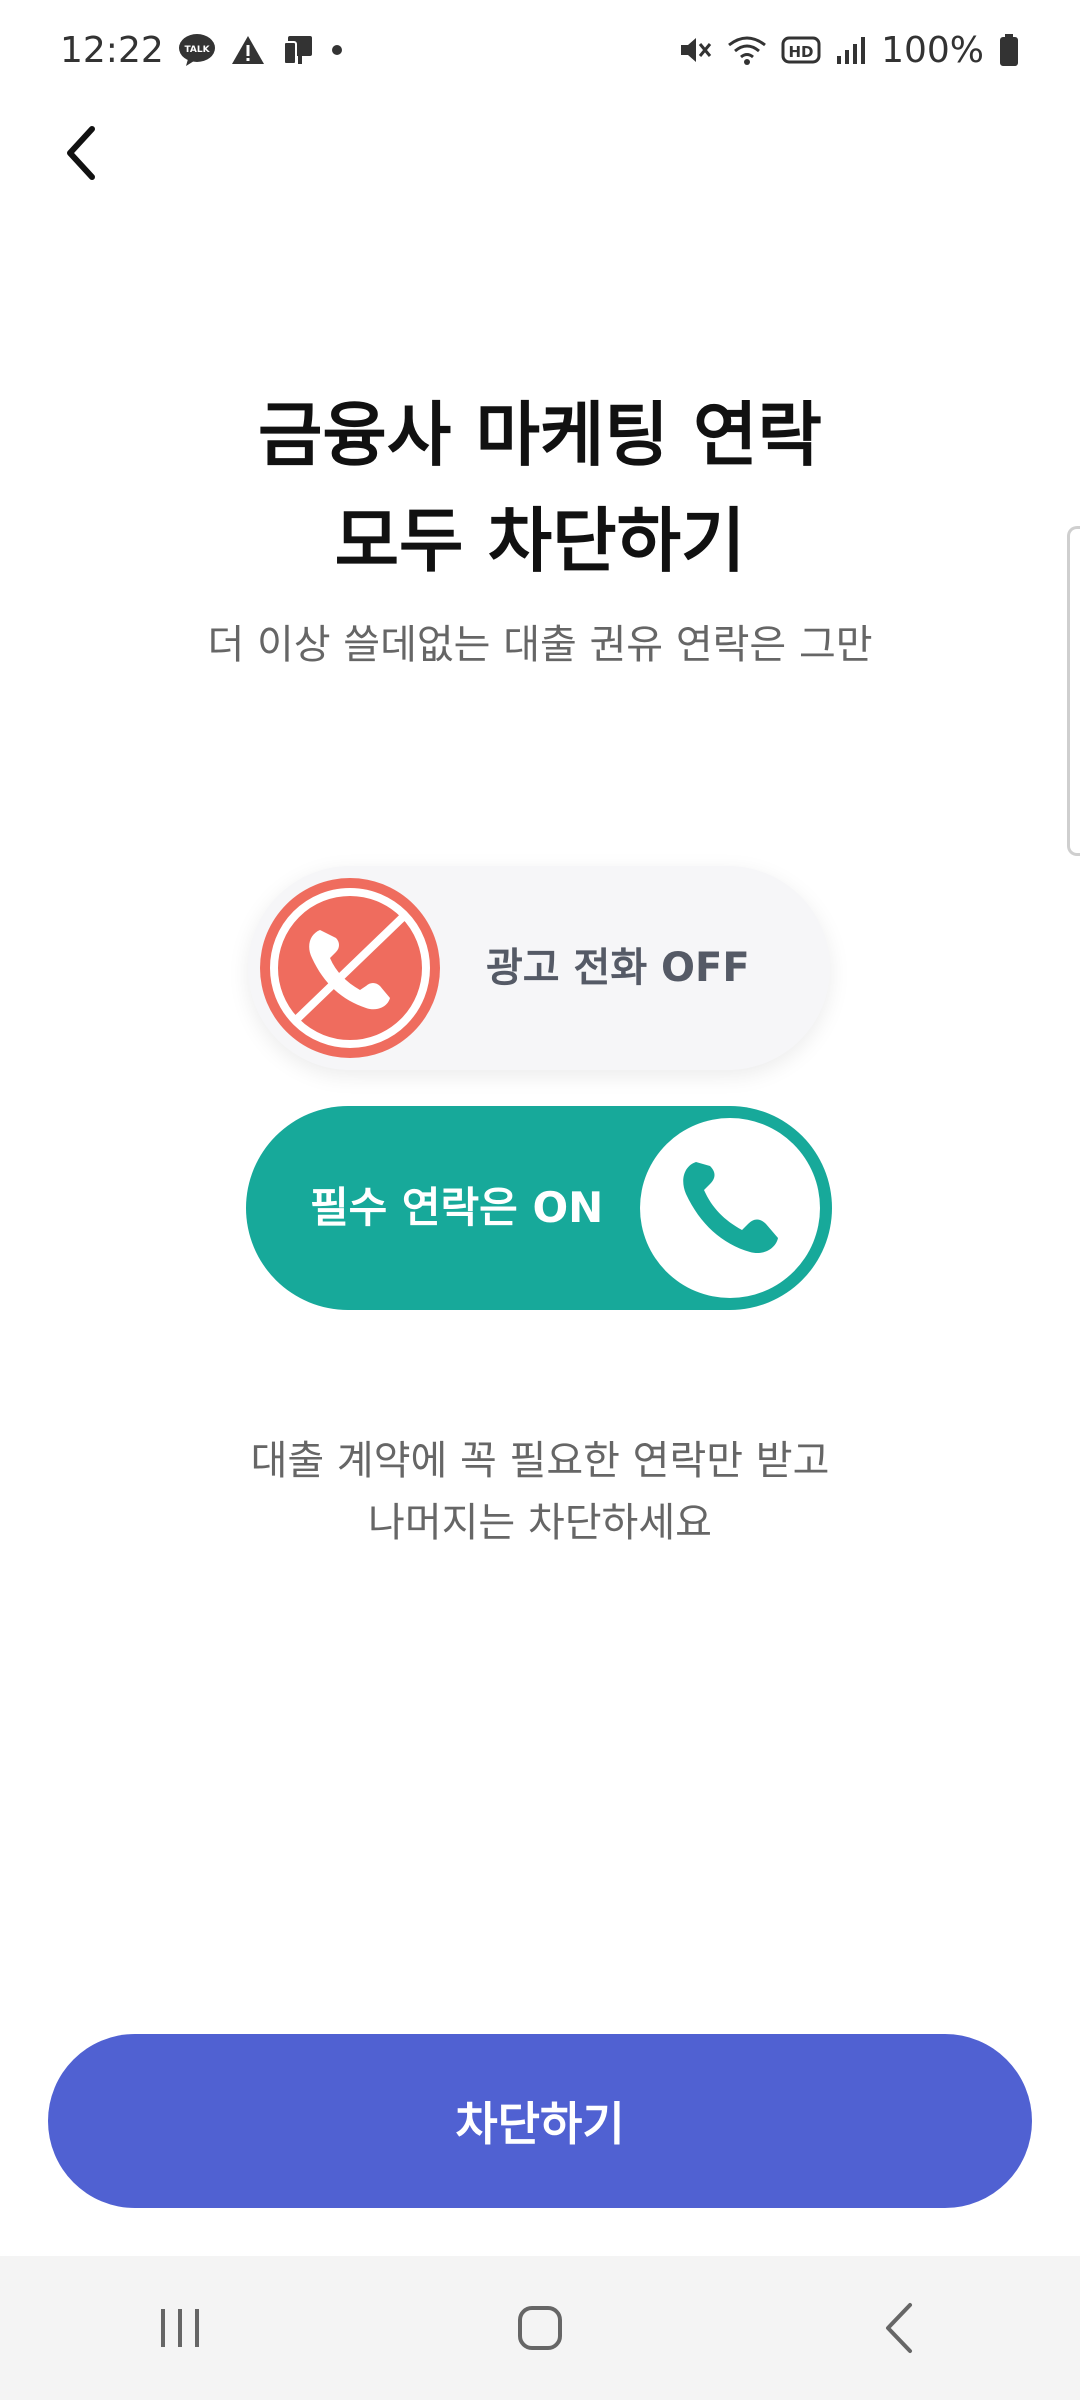 This screenshot has height=2400, width=1080. What do you see at coordinates (540, 2121) in the screenshot?
I see `block-button: 차단하기` at bounding box center [540, 2121].